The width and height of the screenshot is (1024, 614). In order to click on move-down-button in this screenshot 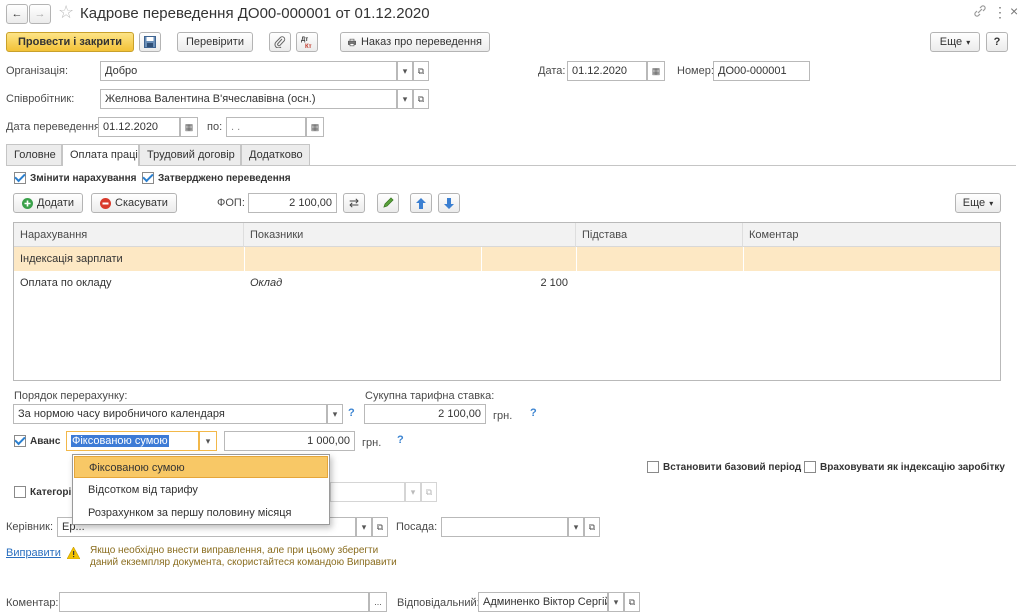, I will do `click(449, 203)`.